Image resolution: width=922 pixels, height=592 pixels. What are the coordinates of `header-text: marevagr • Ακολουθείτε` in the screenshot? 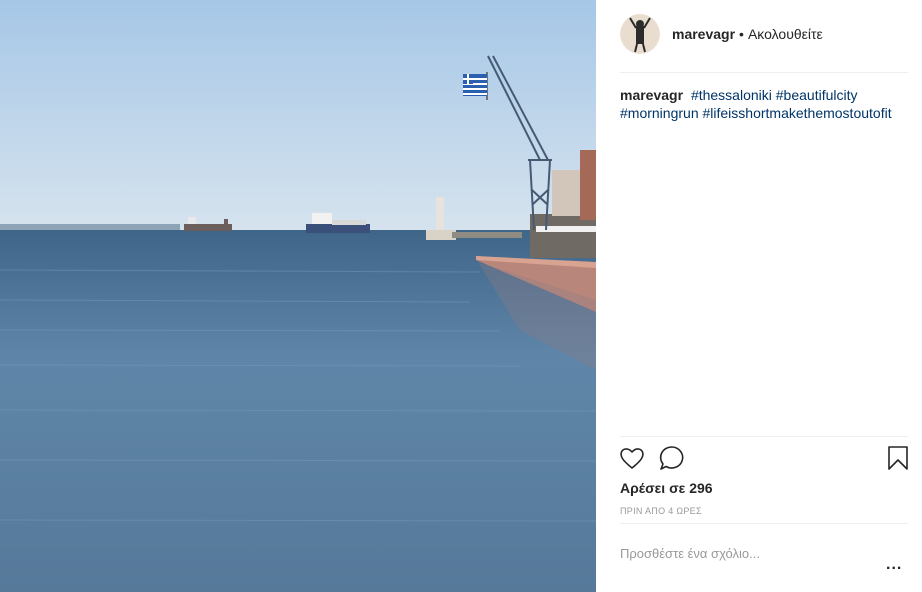 It's located at (747, 34).